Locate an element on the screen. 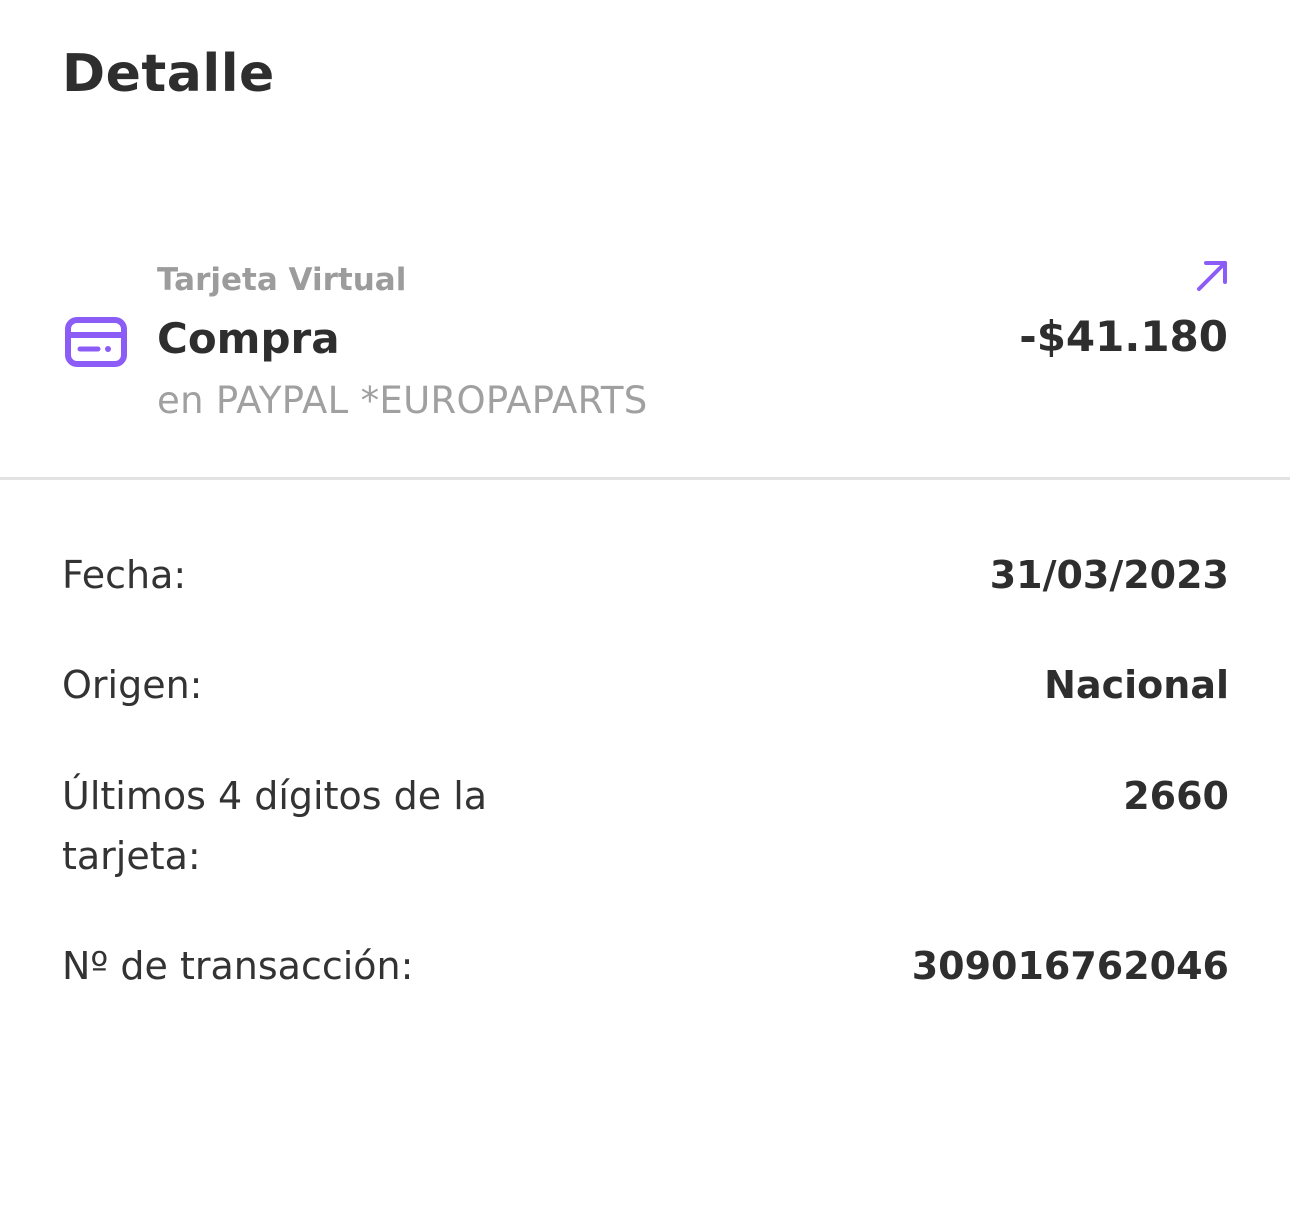 This screenshot has width=1290, height=1217. transaction-type: Compra is located at coordinates (248, 338).